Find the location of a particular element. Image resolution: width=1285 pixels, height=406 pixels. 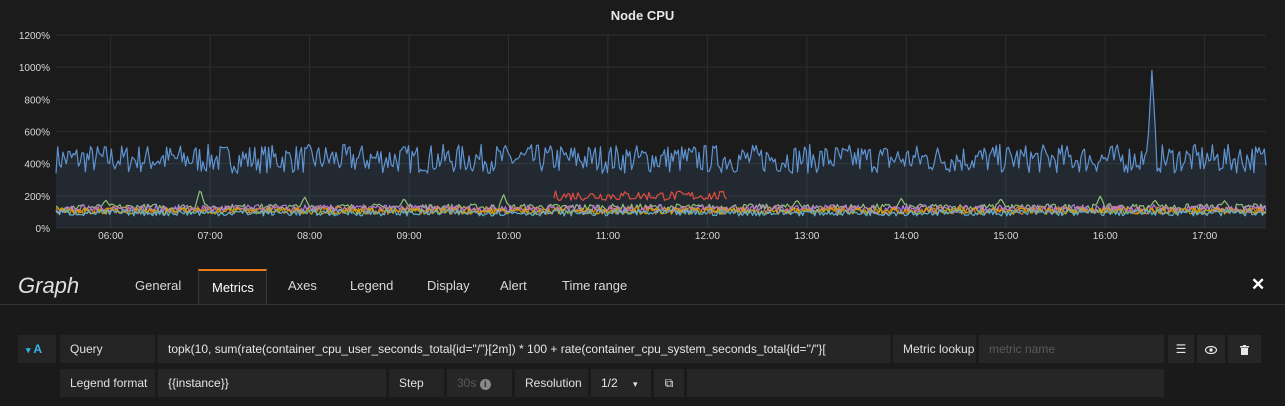

tab-divider is located at coordinates (642, 304).